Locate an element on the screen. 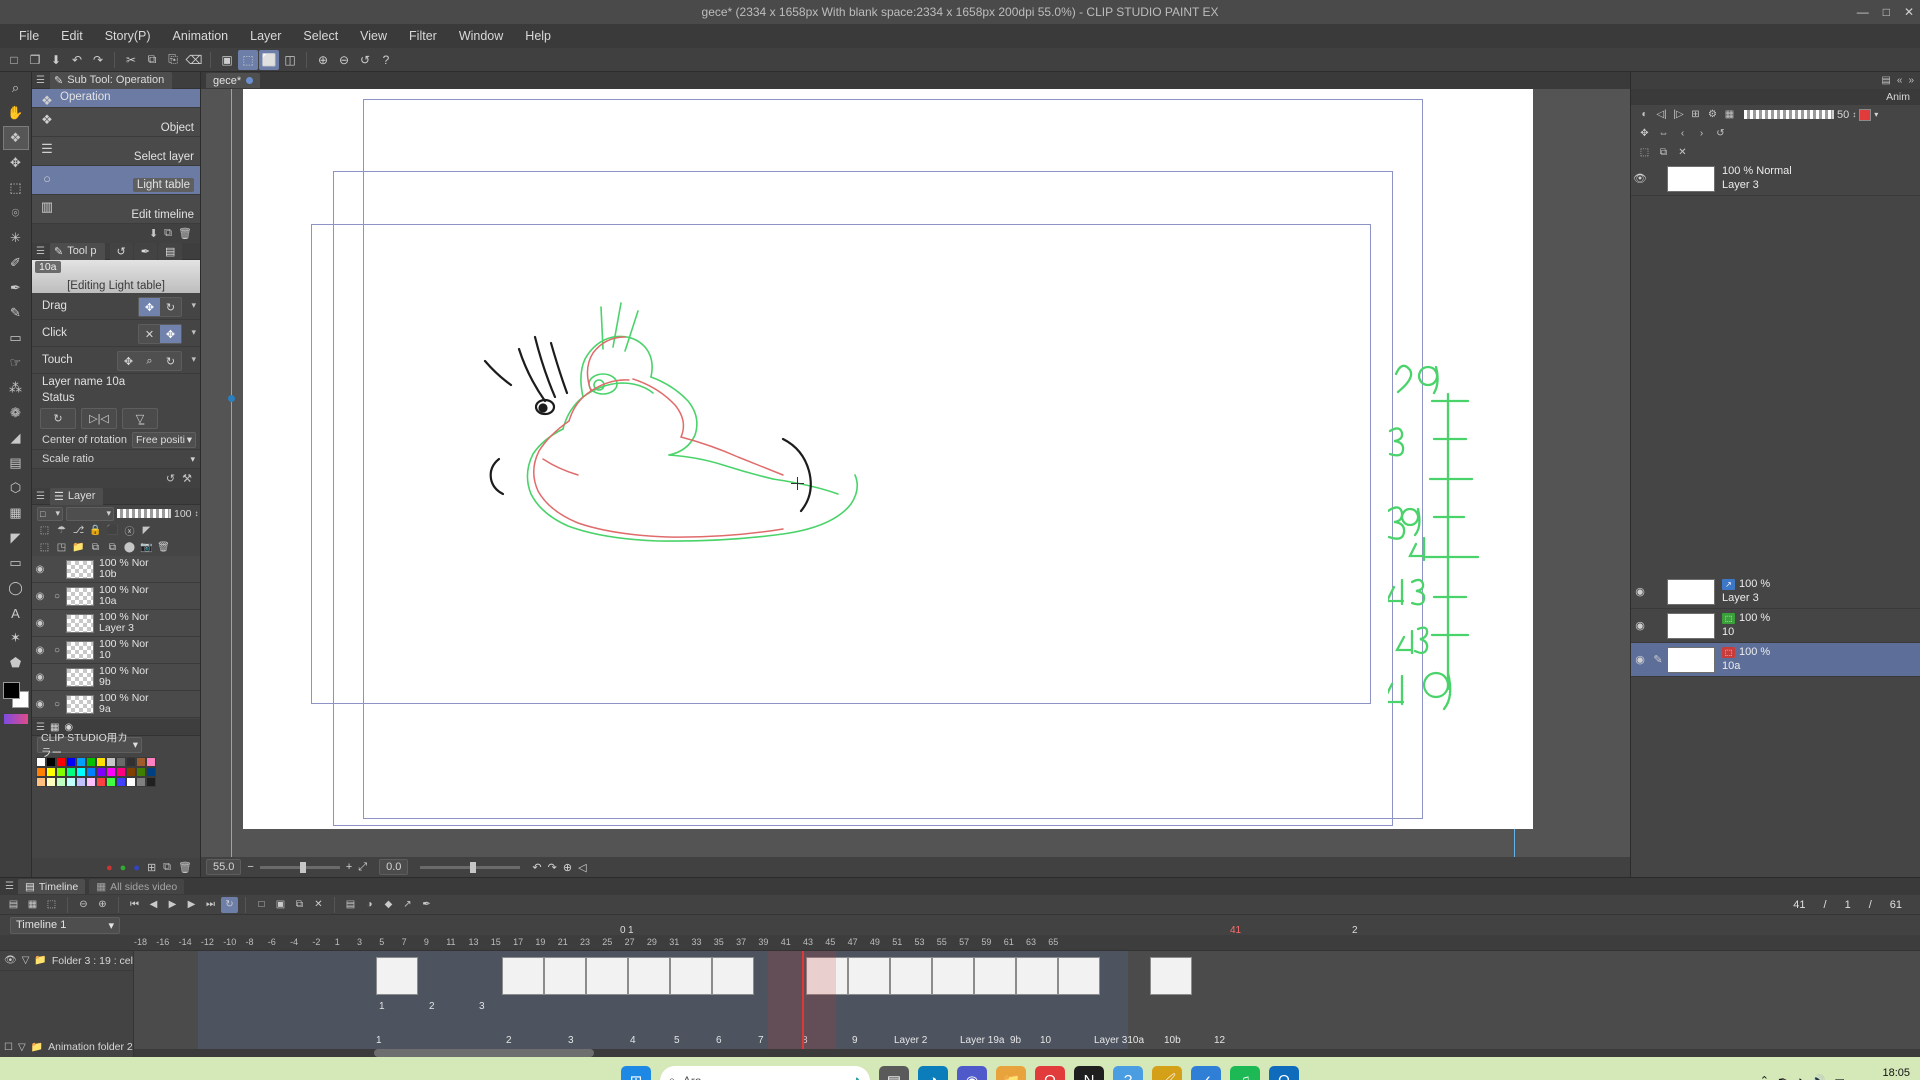 The width and height of the screenshot is (1920, 1080). color-set-selector: CLIP STUDIO用カラー ▾ is located at coordinates (116, 745).